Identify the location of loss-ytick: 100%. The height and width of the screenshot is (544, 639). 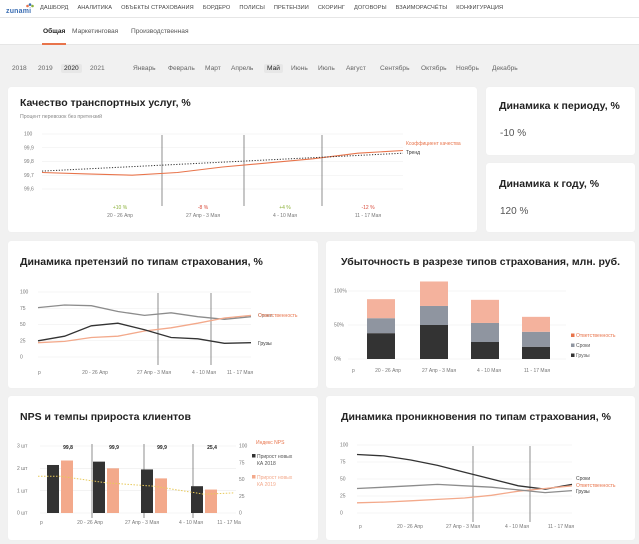
(340, 292).